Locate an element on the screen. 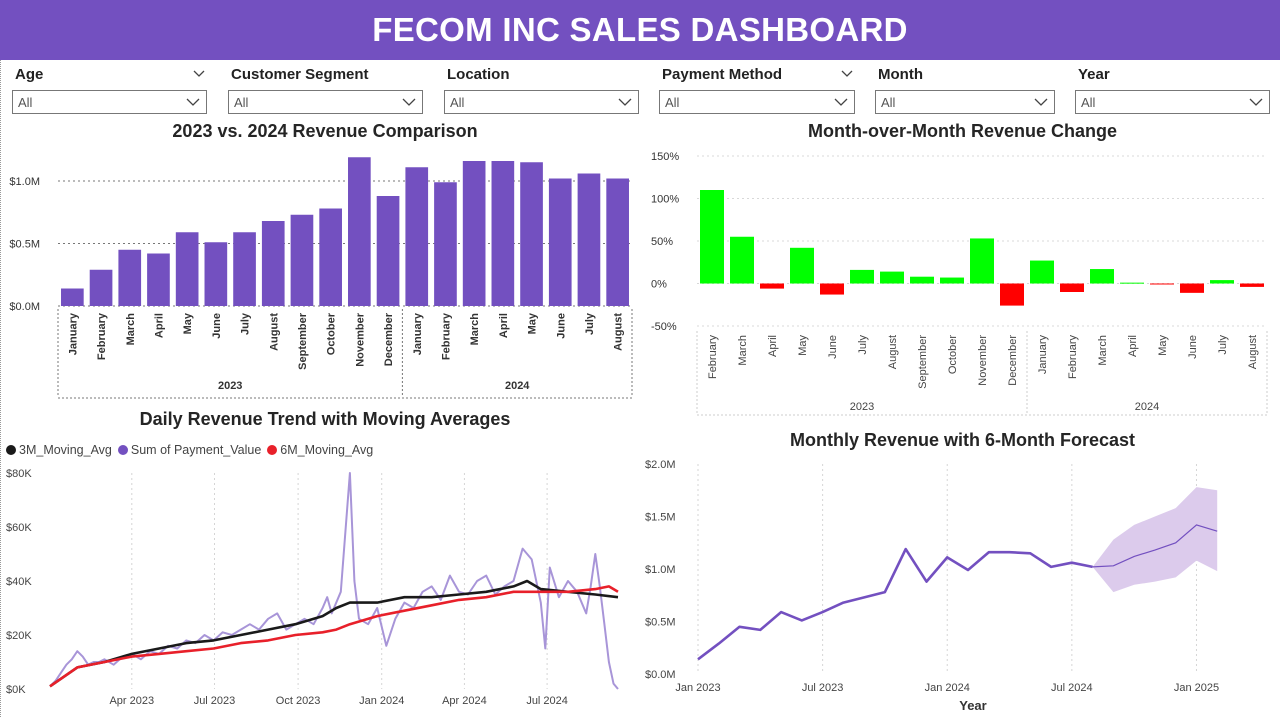 Image resolution: width=1280 pixels, height=717 pixels. x-tick-label: Oct 2023 is located at coordinates (298, 701).